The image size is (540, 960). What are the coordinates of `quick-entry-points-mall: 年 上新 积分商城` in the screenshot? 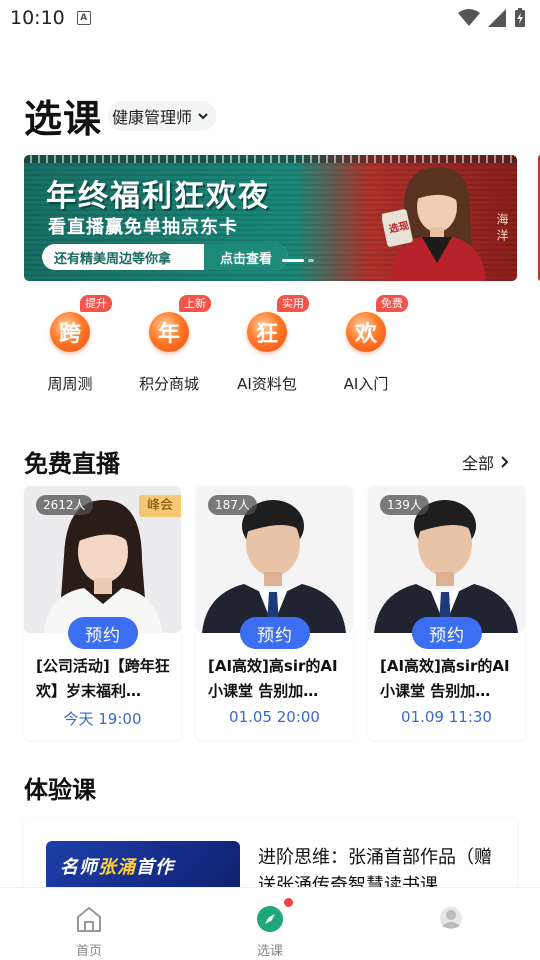 It's located at (169, 350).